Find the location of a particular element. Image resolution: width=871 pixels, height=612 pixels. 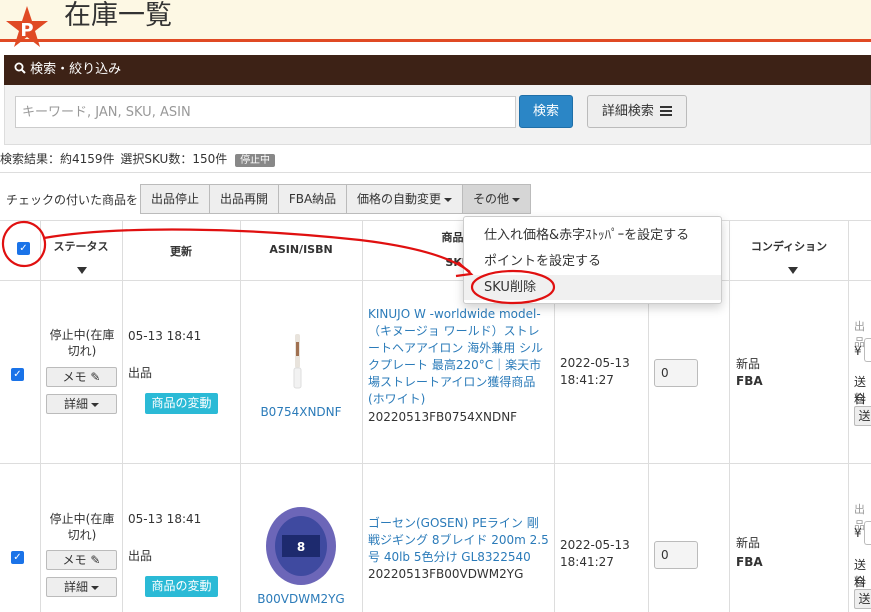

column-header-status: ステータス is located at coordinates (81, 246).